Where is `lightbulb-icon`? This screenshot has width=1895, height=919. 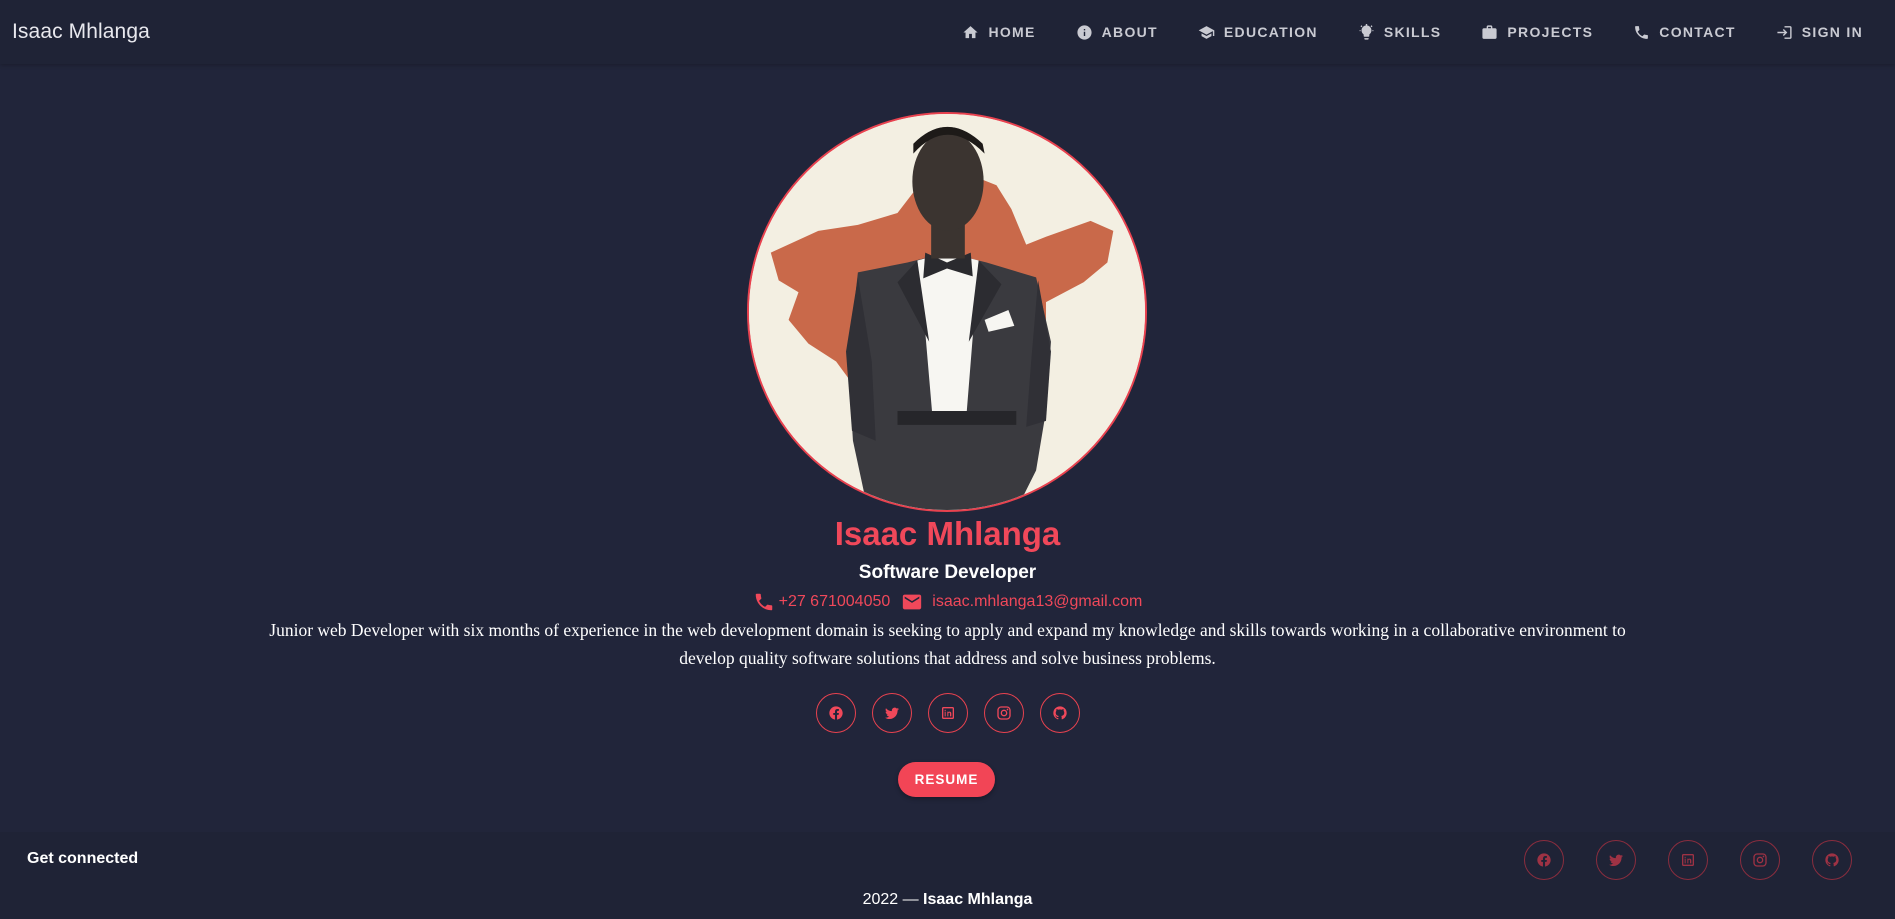 lightbulb-icon is located at coordinates (1366, 32).